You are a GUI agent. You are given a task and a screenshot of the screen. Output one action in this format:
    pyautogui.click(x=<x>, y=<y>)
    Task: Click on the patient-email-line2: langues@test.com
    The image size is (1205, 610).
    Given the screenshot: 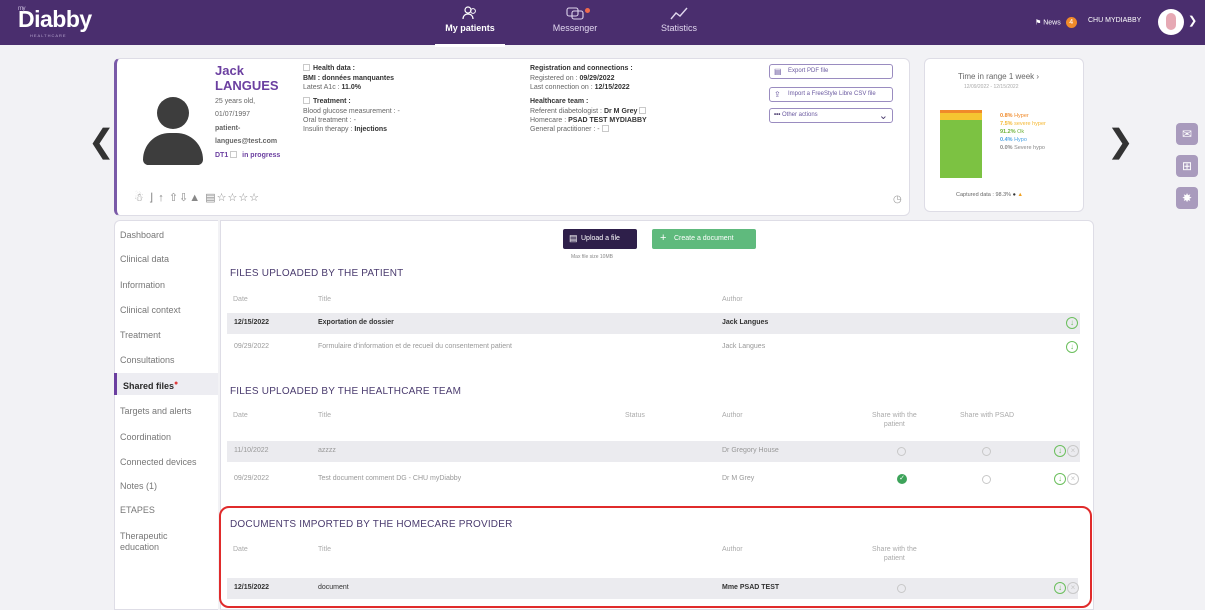 What is the action you would take?
    pyautogui.click(x=246, y=141)
    